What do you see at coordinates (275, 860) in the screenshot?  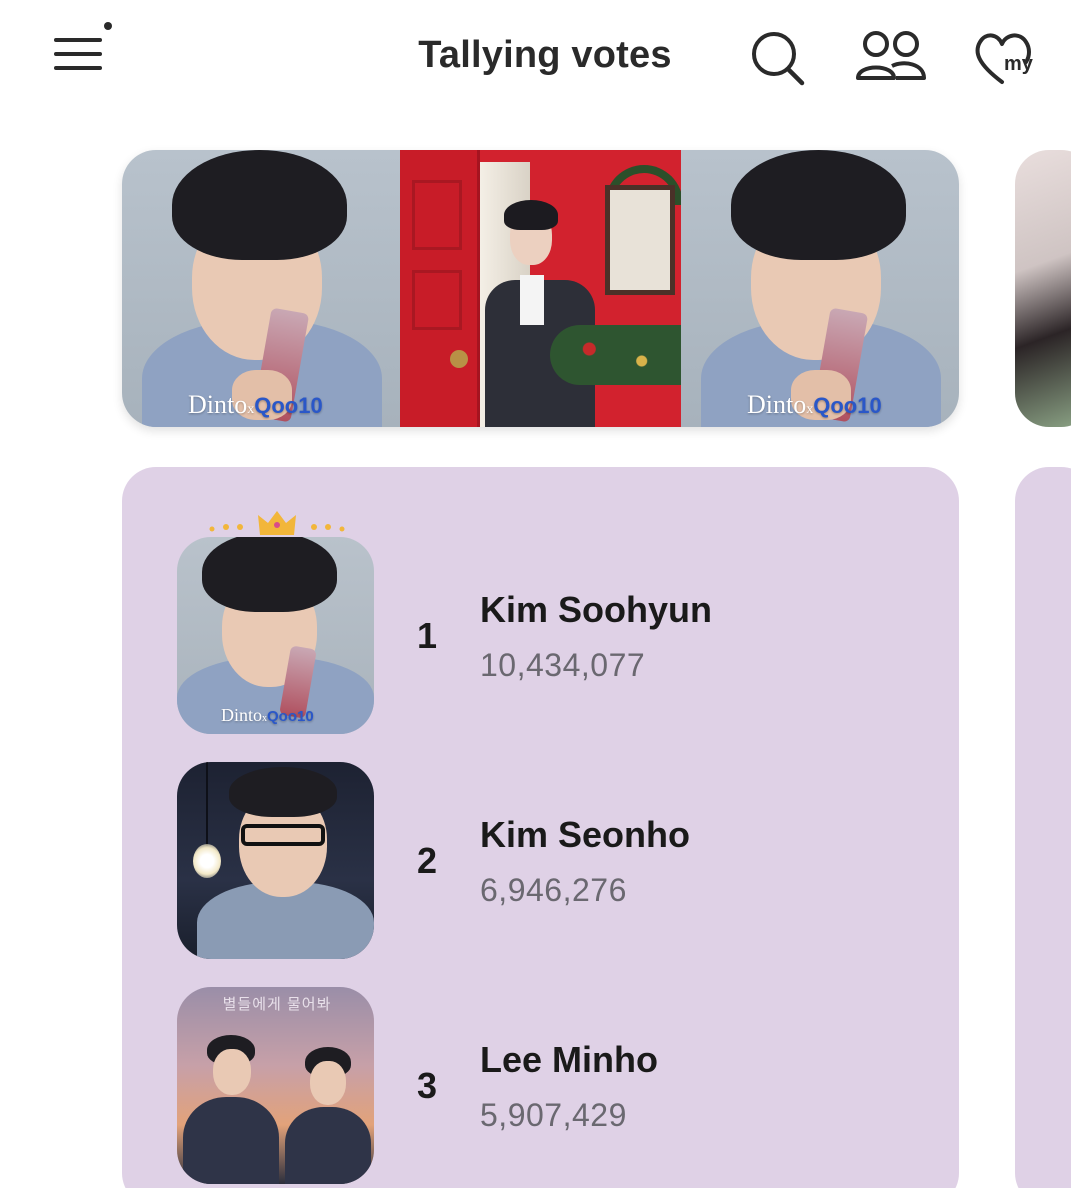 I see `avatar` at bounding box center [275, 860].